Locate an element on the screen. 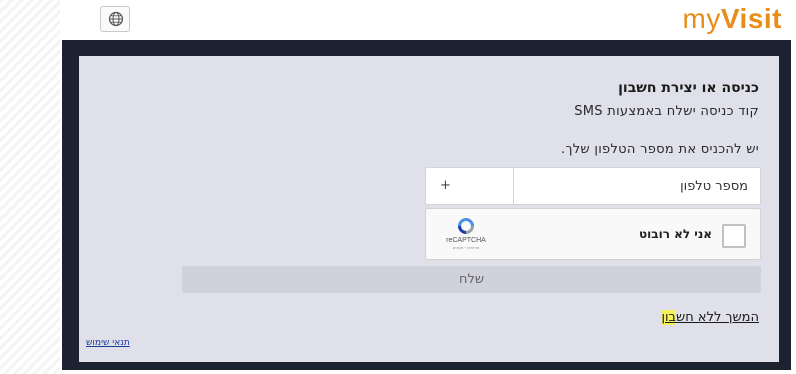 This screenshot has height=374, width=796. continue-link-highlight: בון is located at coordinates (669, 317).